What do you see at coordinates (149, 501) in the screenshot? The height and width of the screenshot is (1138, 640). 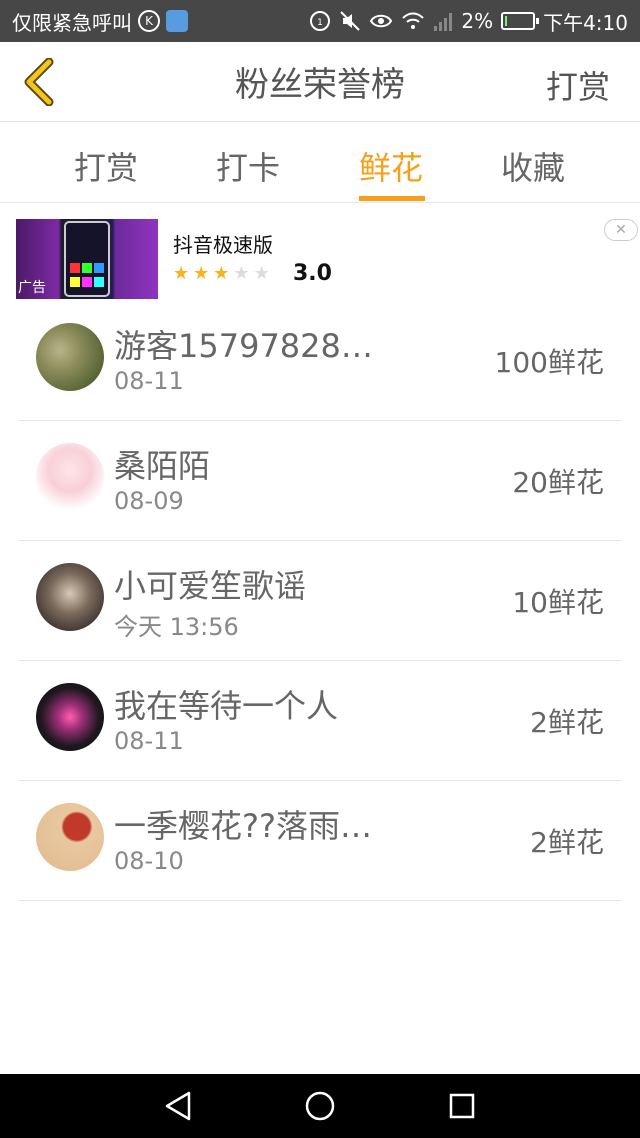 I see `fan-date: 08-09` at bounding box center [149, 501].